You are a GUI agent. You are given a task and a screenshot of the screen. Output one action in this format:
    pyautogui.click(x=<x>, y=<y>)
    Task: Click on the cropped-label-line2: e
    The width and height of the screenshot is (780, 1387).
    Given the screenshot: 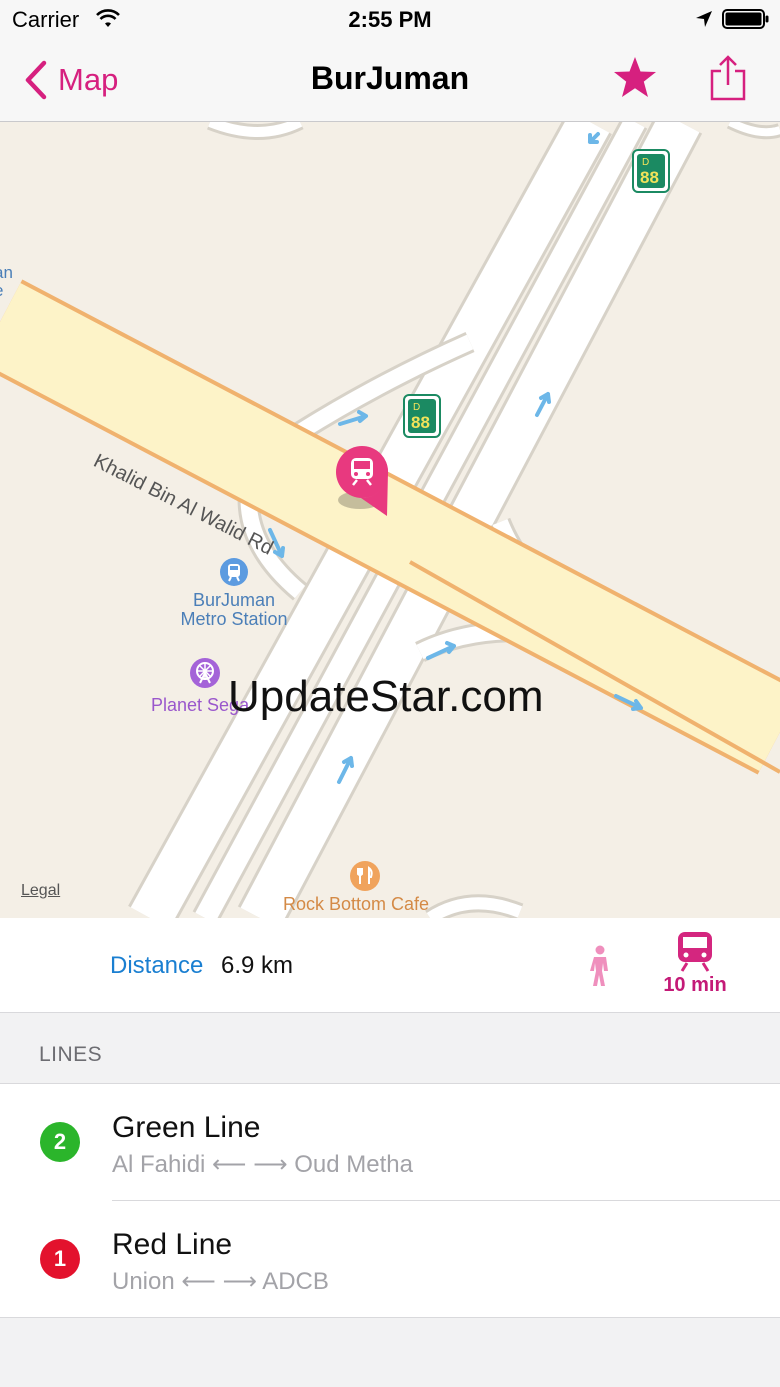 What is the action you would take?
    pyautogui.click(x=6, y=291)
    